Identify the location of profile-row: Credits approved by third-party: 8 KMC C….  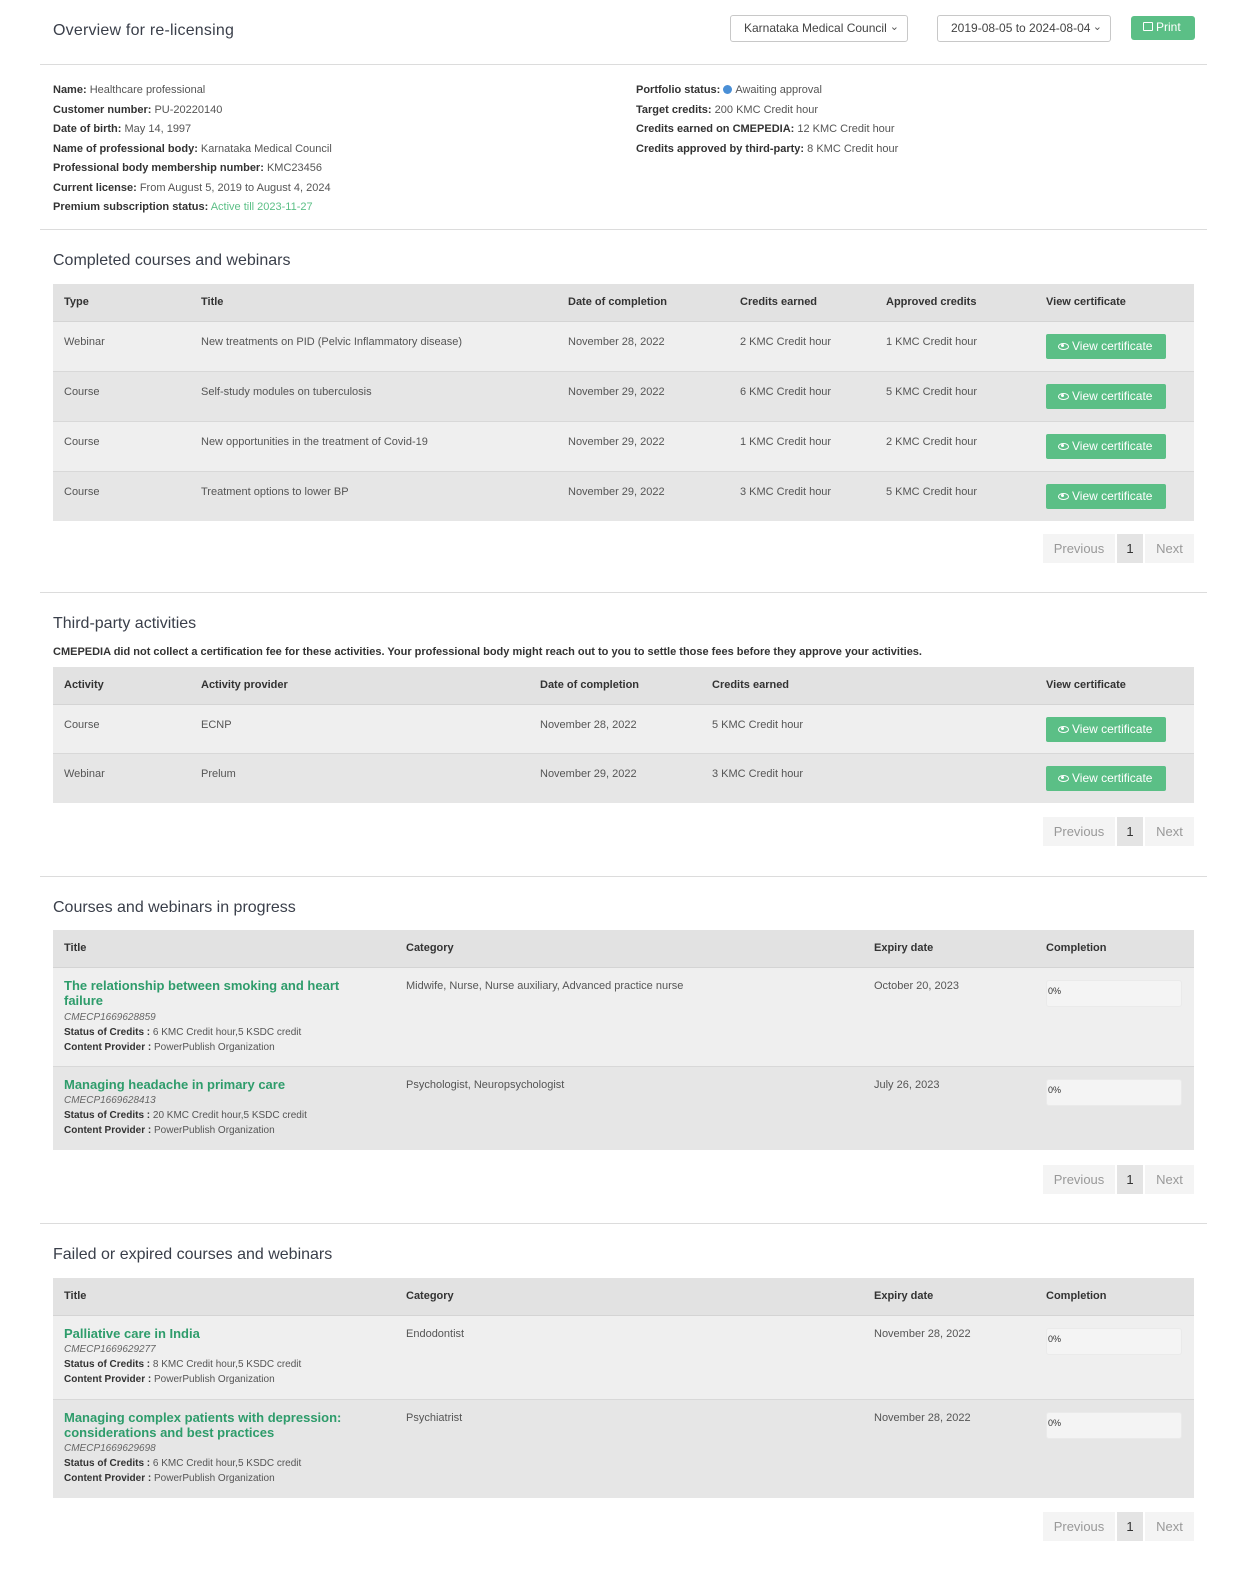
(767, 148).